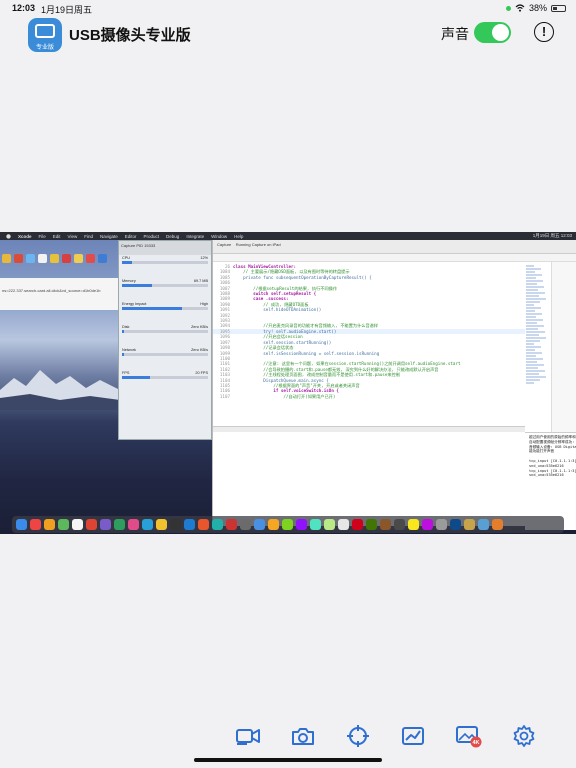 This screenshot has height=768, width=576. What do you see at coordinates (275, 294) in the screenshot?
I see `code-text: switch self.setupResult {` at bounding box center [275, 294].